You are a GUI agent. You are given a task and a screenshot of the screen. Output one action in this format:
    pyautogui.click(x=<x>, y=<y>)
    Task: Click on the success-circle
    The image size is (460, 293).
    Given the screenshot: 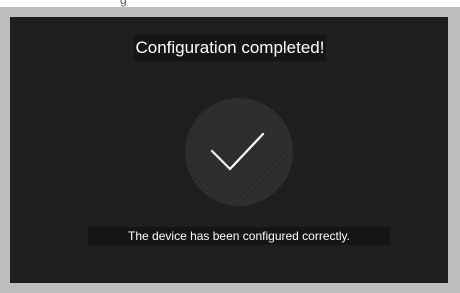 What is the action you would take?
    pyautogui.click(x=239, y=152)
    